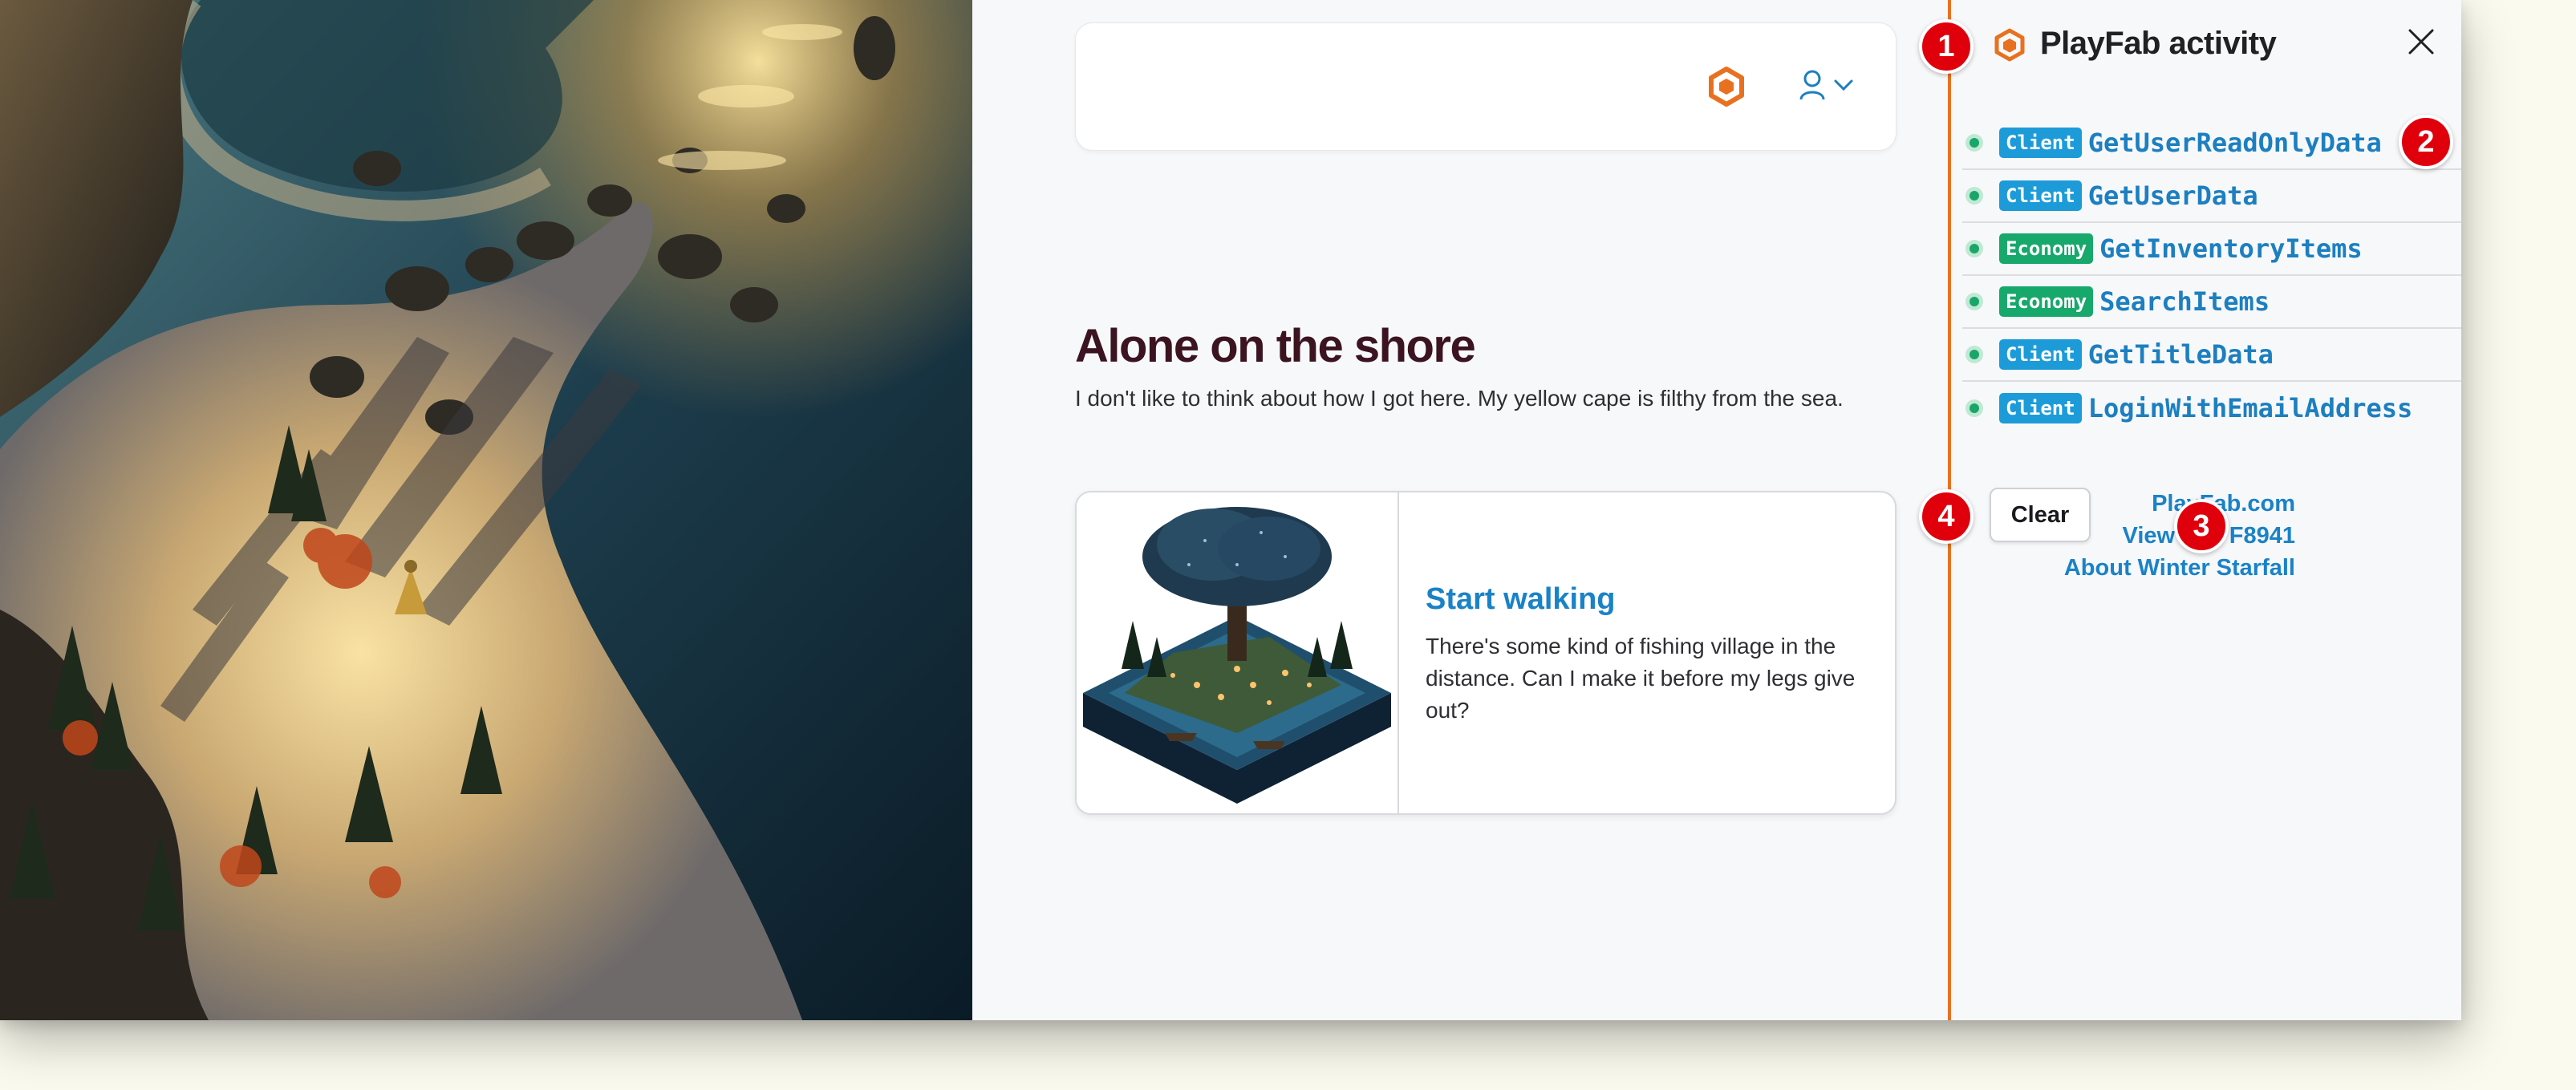  I want to click on callout-badge-1: 1, so click(1946, 47).